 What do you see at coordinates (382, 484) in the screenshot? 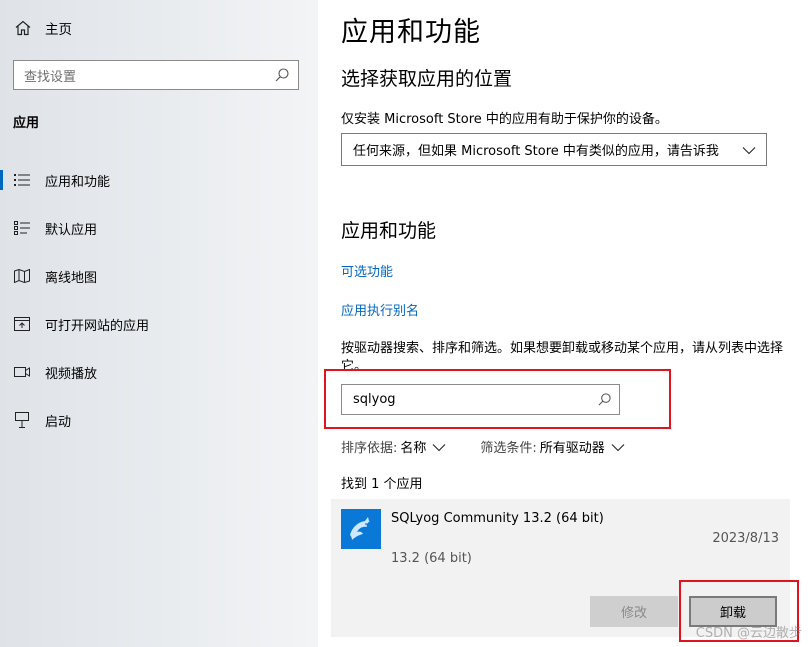
I see `found-count: 找到 1 个应用` at bounding box center [382, 484].